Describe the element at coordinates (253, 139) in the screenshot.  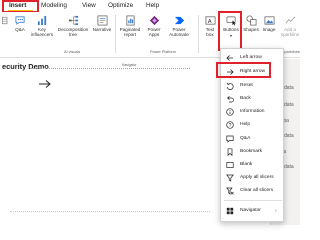
I see `menu-item-qa: Q&A` at that location.